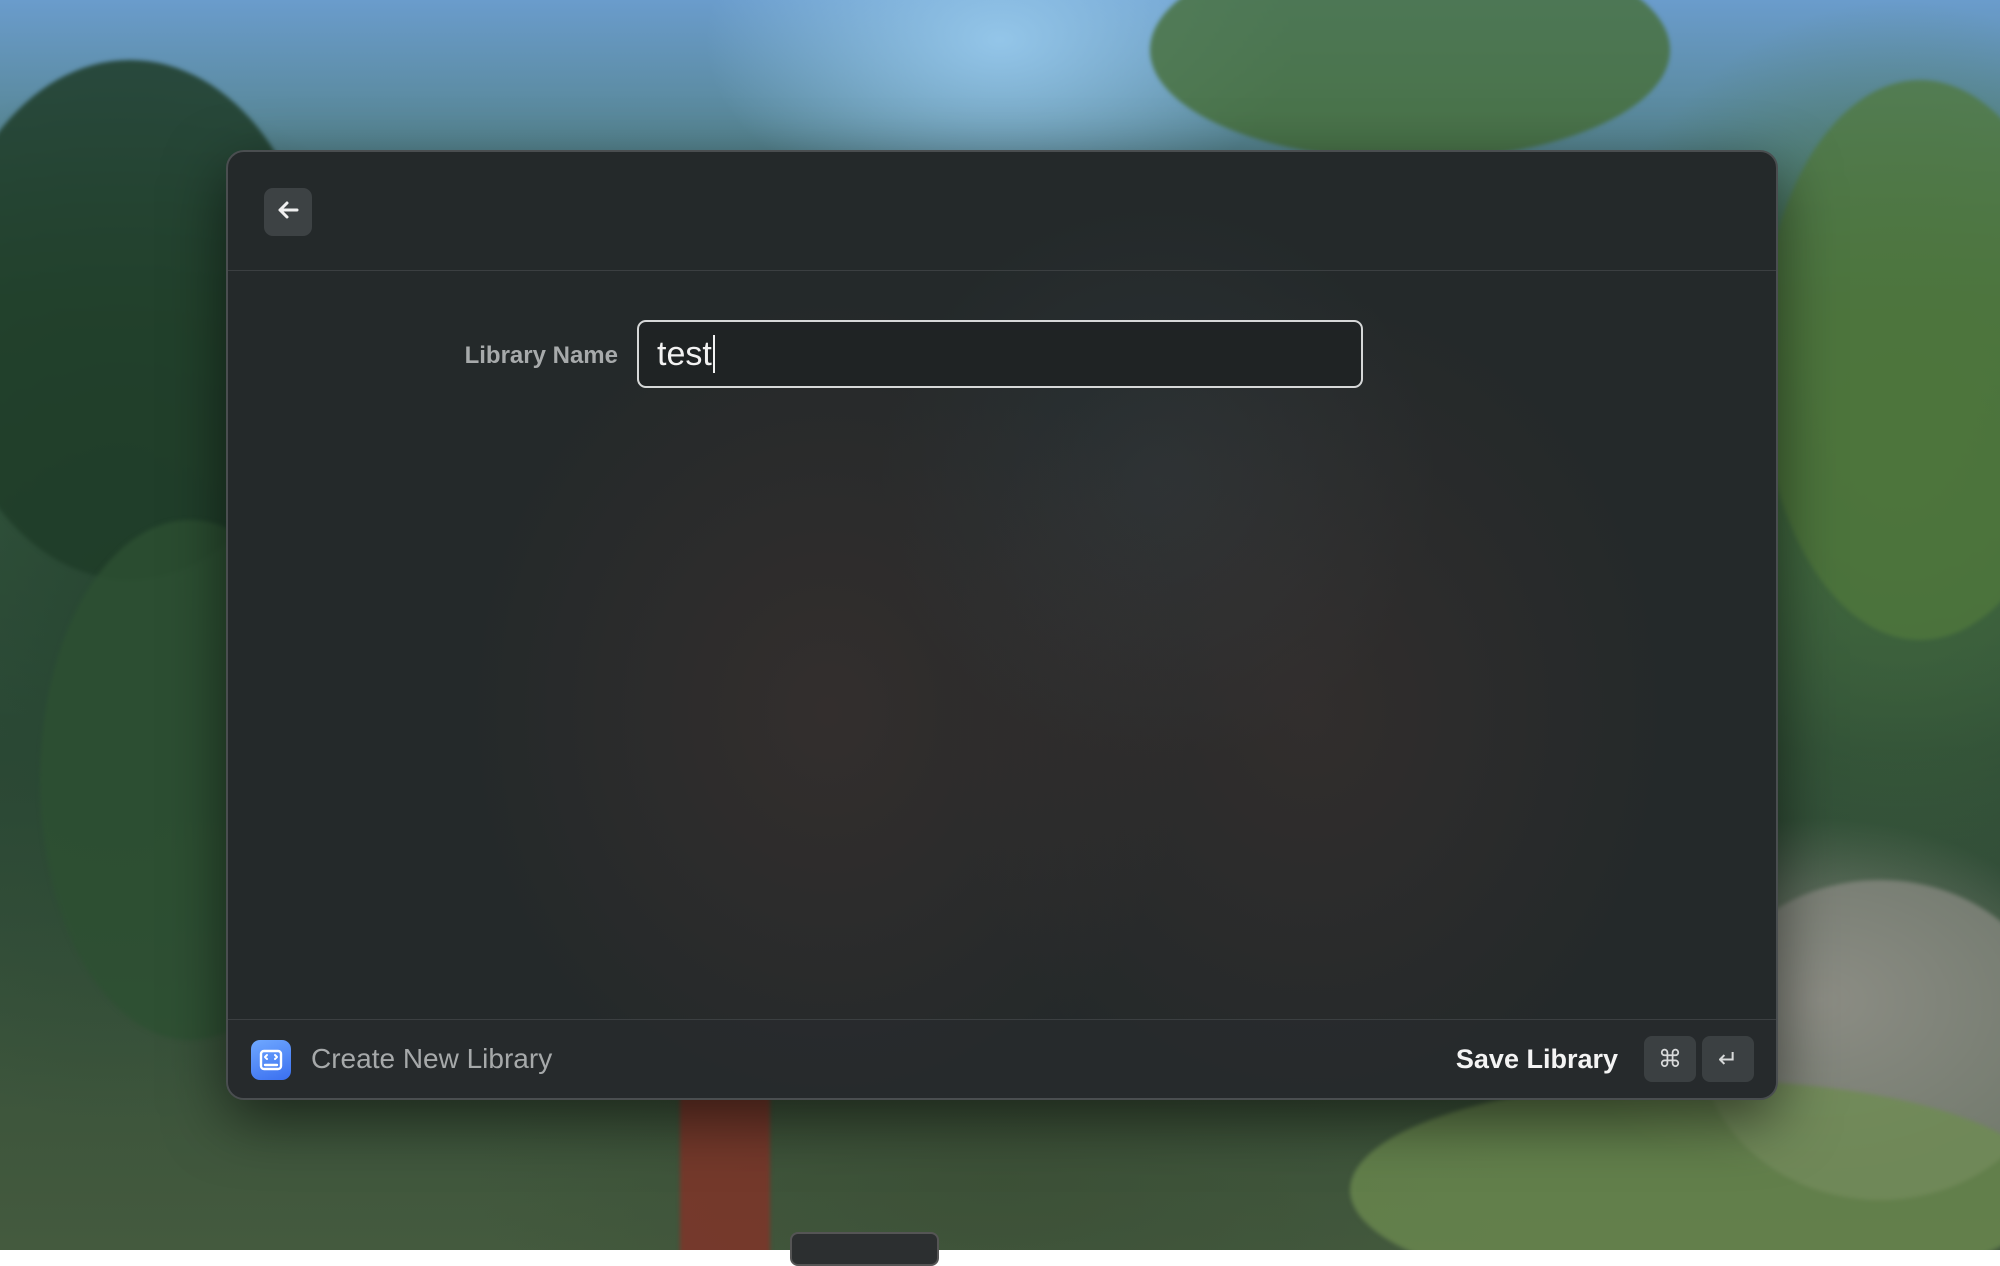 The image size is (2000, 1266). What do you see at coordinates (1675, 1165) in the screenshot?
I see `wallpaper-grass` at bounding box center [1675, 1165].